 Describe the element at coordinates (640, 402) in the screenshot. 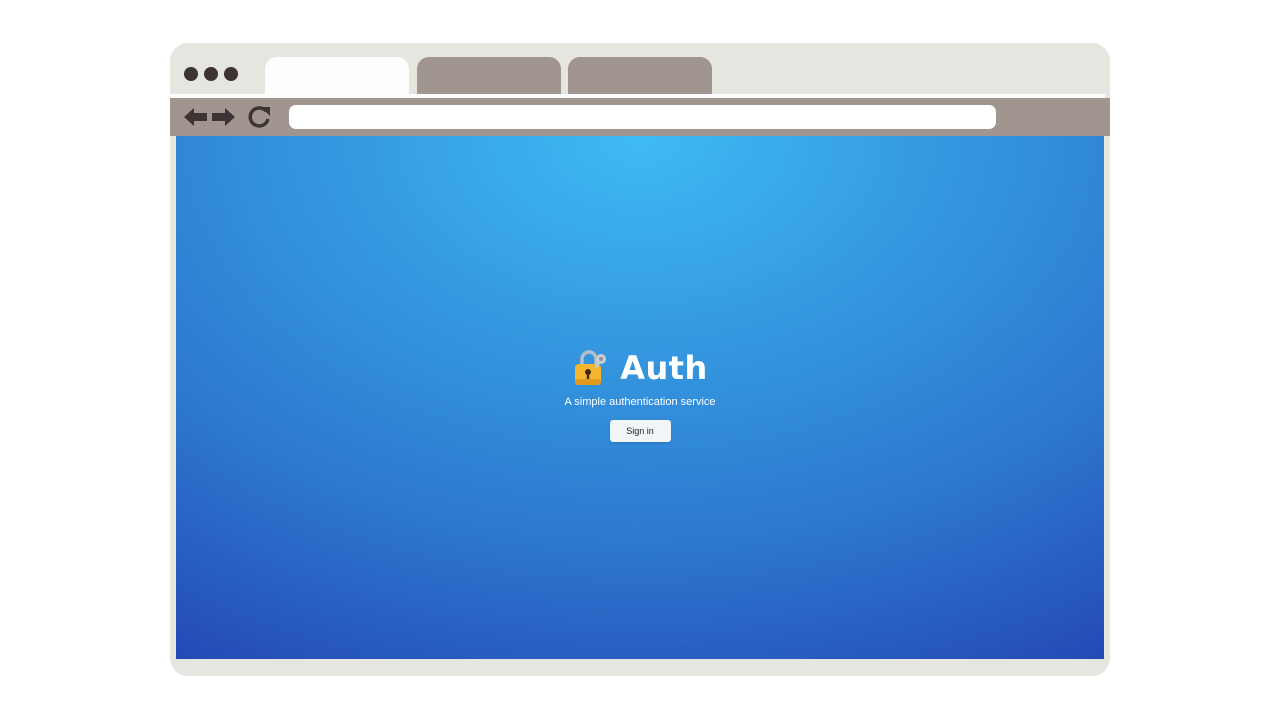

I see `app-subtitle: A simple authentication service` at that location.